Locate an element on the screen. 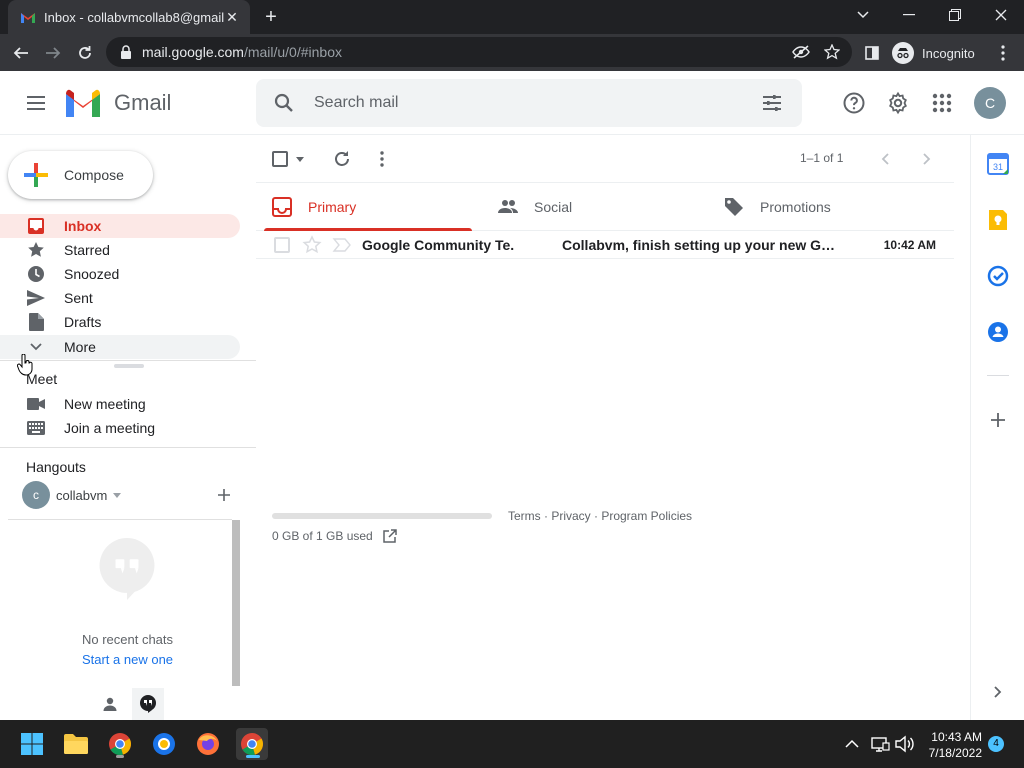 This screenshot has height=768, width=1024. draft-icon is located at coordinates (36, 322).